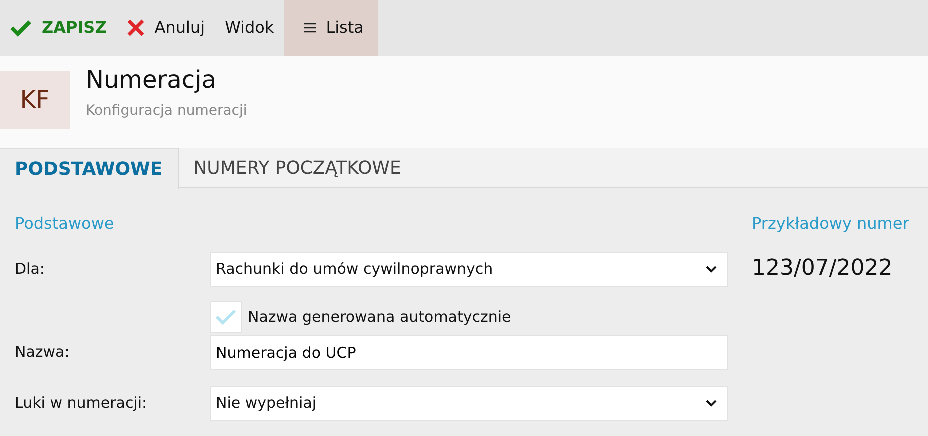 The height and width of the screenshot is (436, 928). Describe the element at coordinates (469, 403) in the screenshot. I see `dropdown: Nie wypełniaj` at that location.